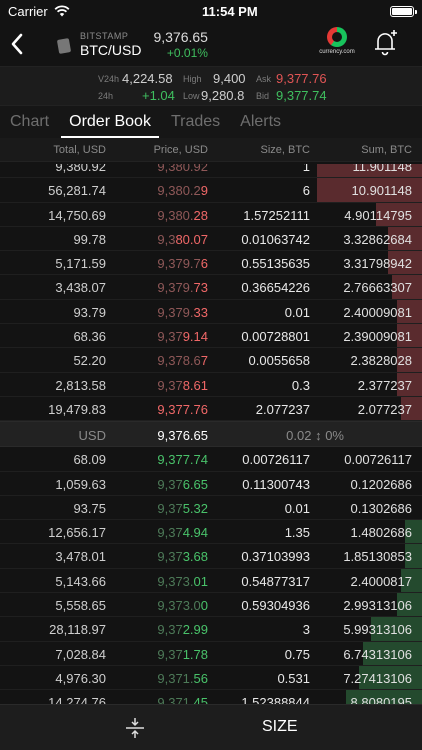  What do you see at coordinates (182, 239) in the screenshot?
I see `row-price: 9,380.07` at bounding box center [182, 239].